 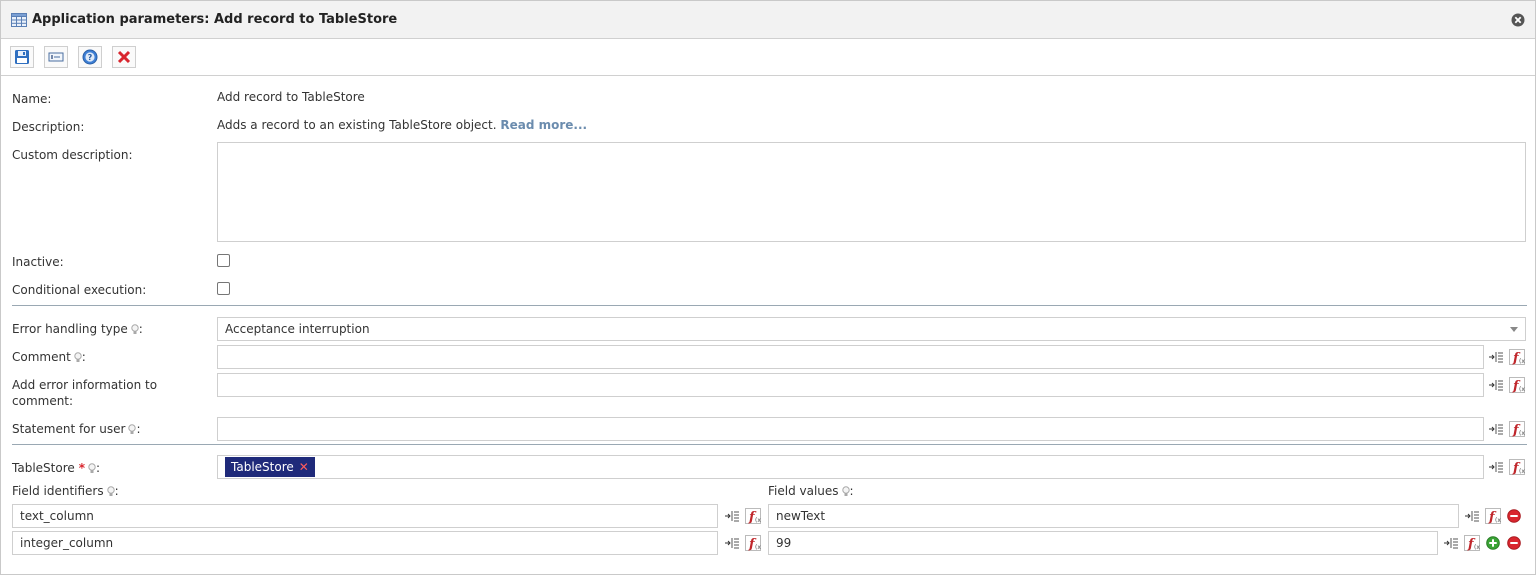 What do you see at coordinates (70, 329) in the screenshot?
I see `error-handling-label-text: Error handling type` at bounding box center [70, 329].